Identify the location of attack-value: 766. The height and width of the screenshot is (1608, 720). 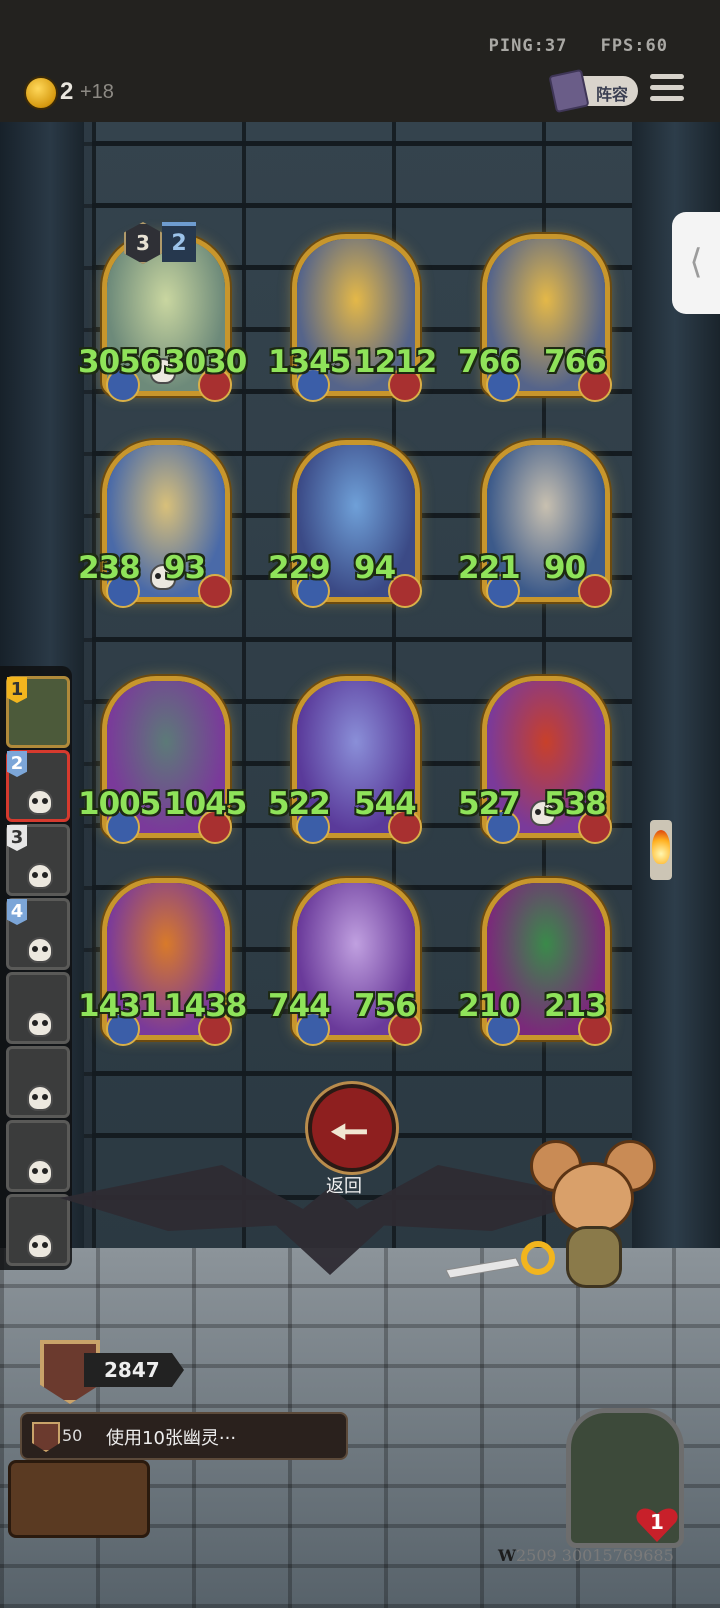
(489, 362).